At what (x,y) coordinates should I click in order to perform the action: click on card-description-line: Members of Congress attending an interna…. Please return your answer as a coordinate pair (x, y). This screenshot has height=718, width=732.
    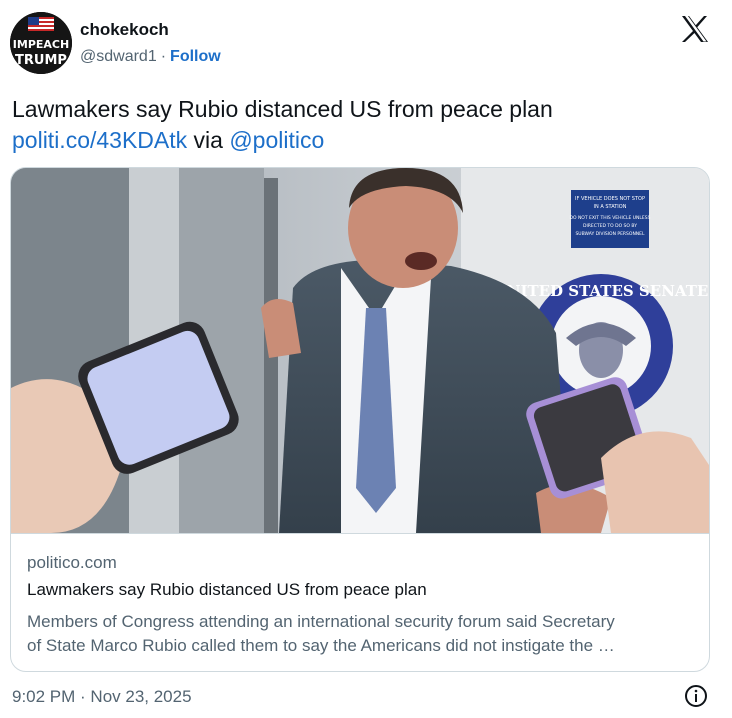
    Looking at the image, I should click on (321, 621).